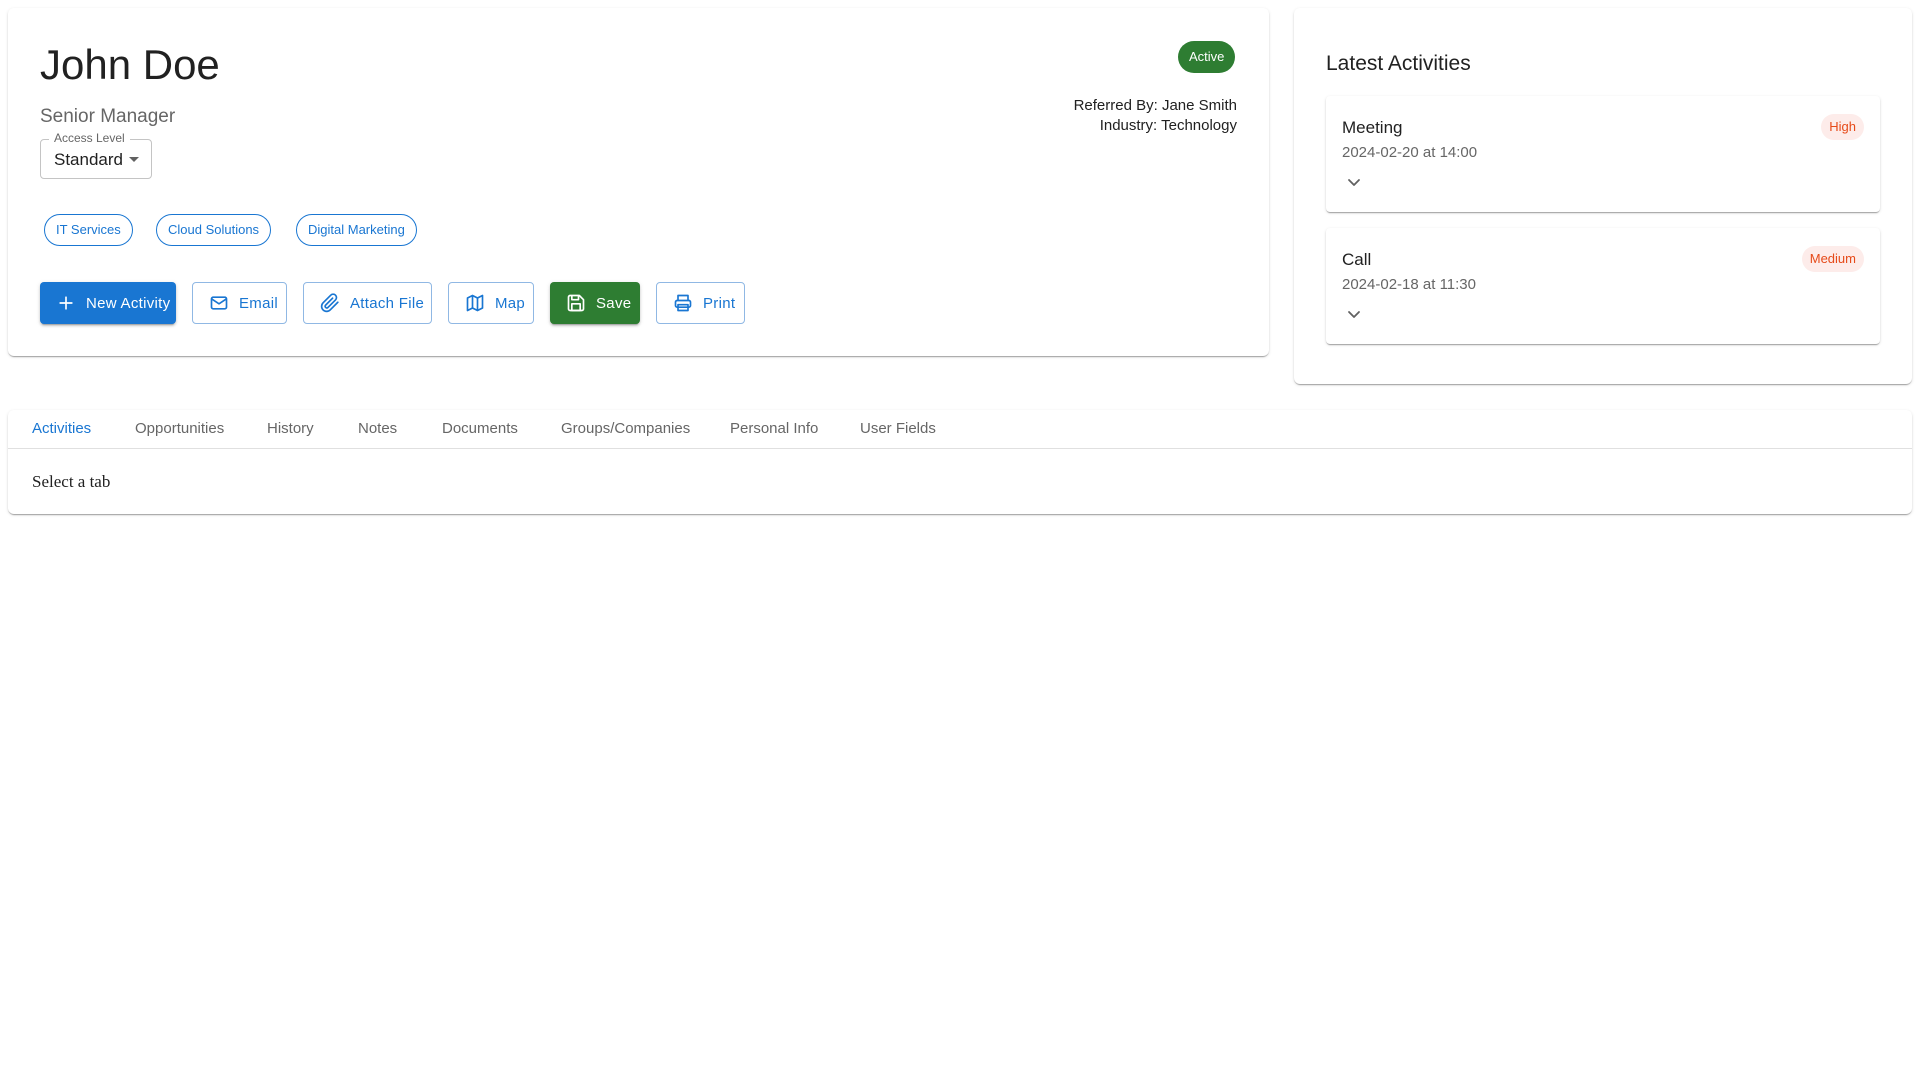  I want to click on tag-chip: Cloud Solutions, so click(214, 230).